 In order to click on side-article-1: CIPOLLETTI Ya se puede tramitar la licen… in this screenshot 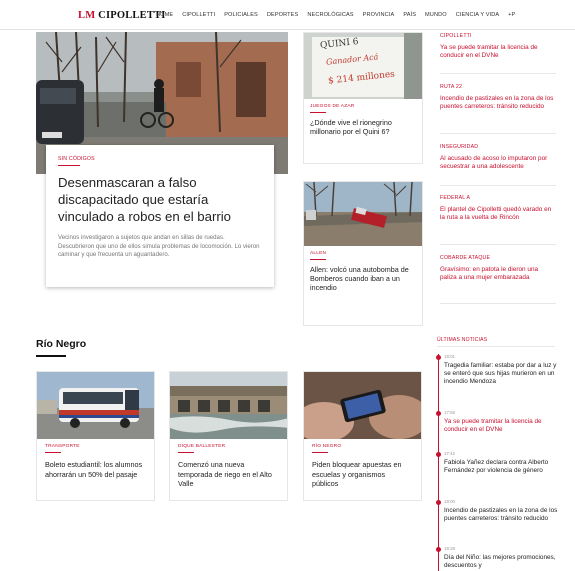, I will do `click(498, 46)`.